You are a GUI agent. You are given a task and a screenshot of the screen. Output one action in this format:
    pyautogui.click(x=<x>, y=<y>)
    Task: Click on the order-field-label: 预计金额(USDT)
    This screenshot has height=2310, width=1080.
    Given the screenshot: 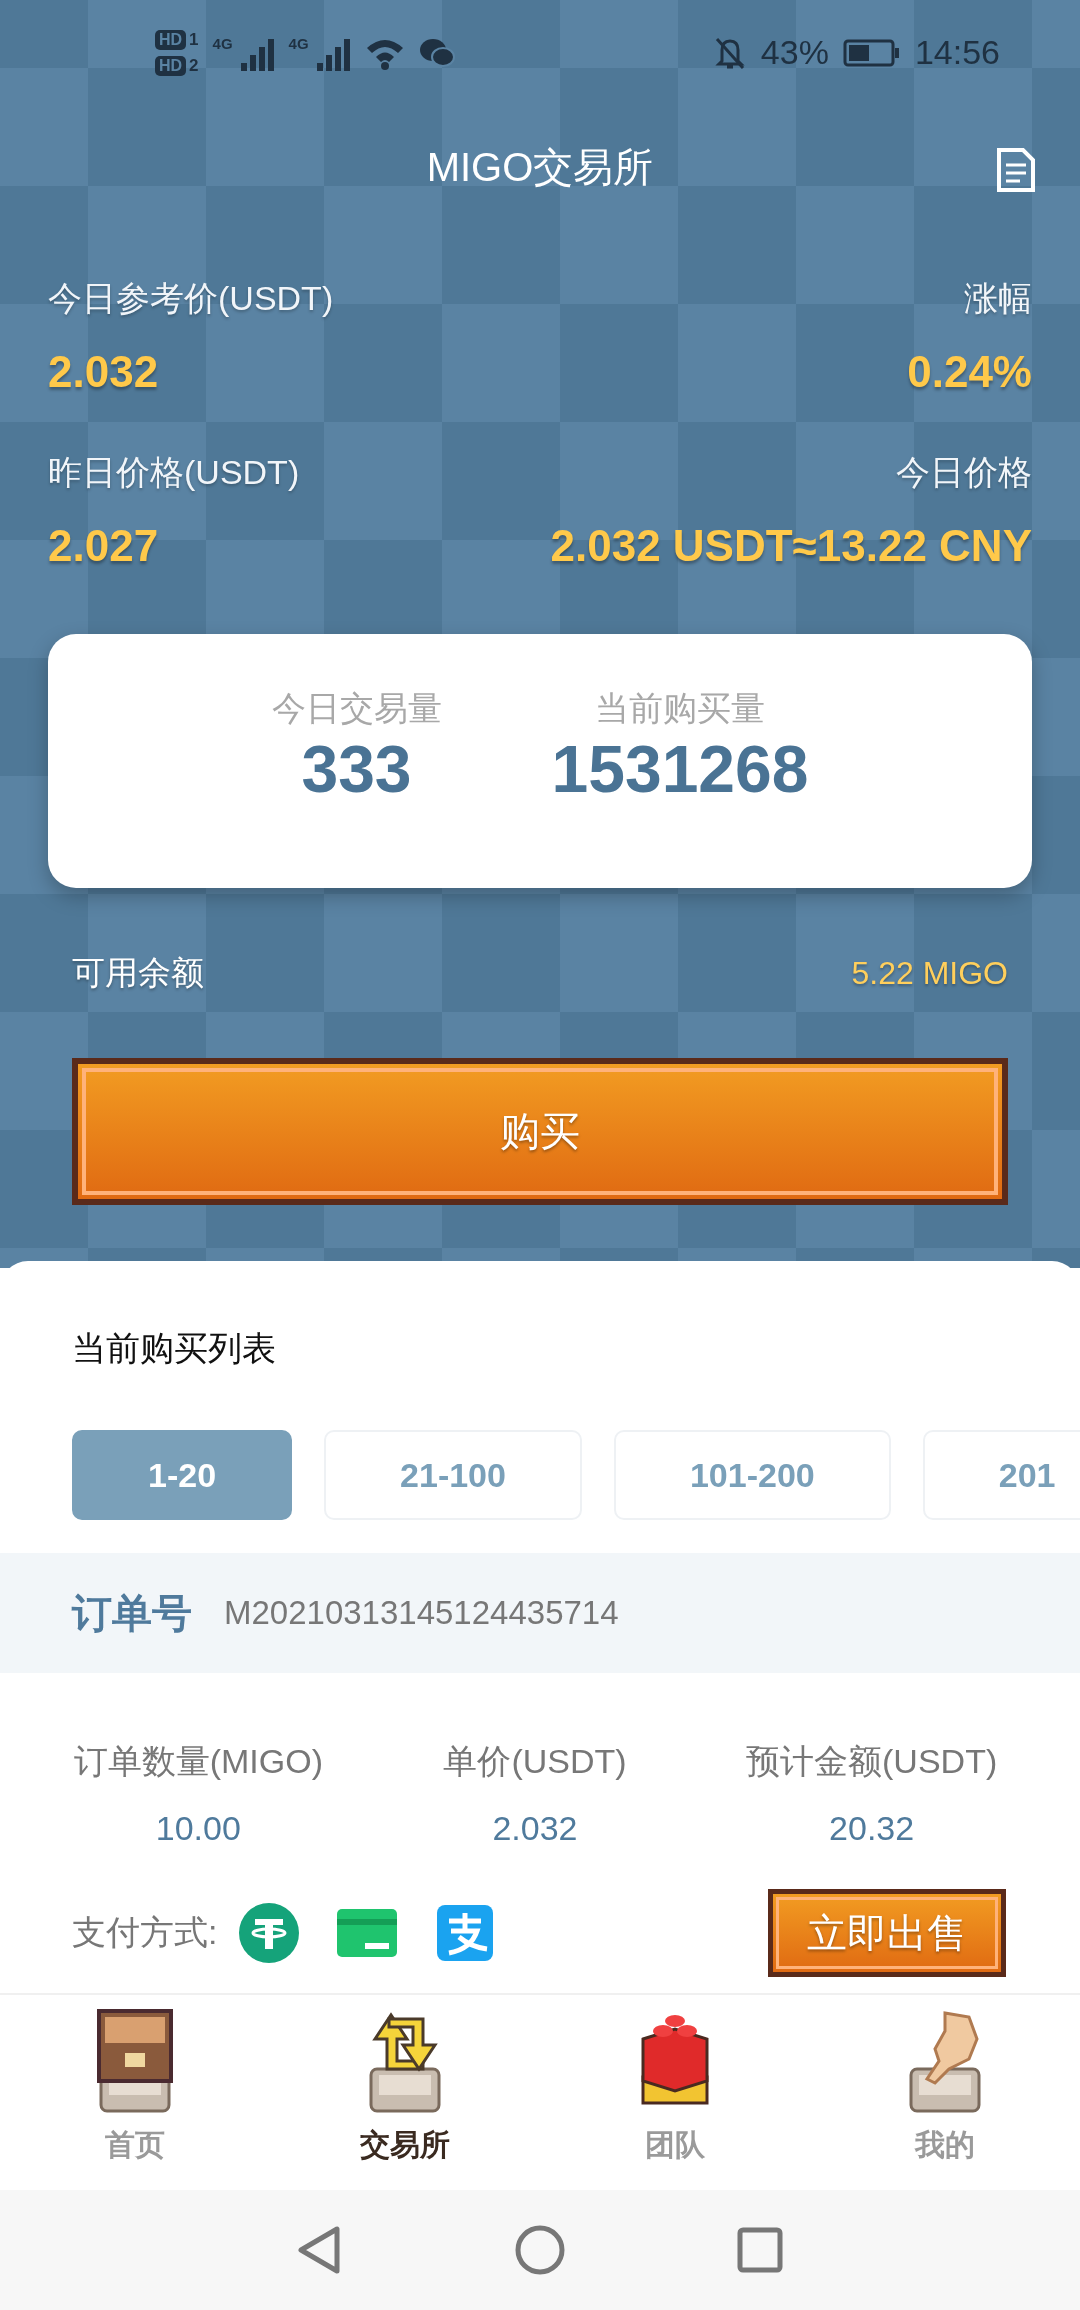 What is the action you would take?
    pyautogui.click(x=872, y=1761)
    